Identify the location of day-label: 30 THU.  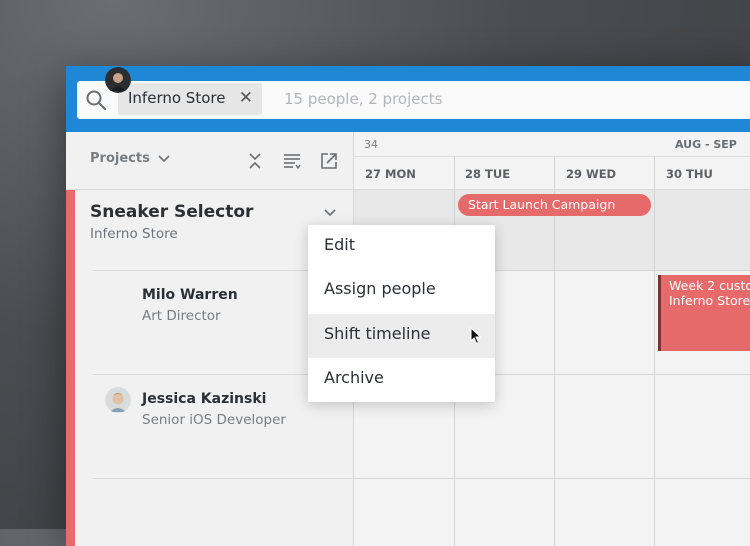
(689, 174).